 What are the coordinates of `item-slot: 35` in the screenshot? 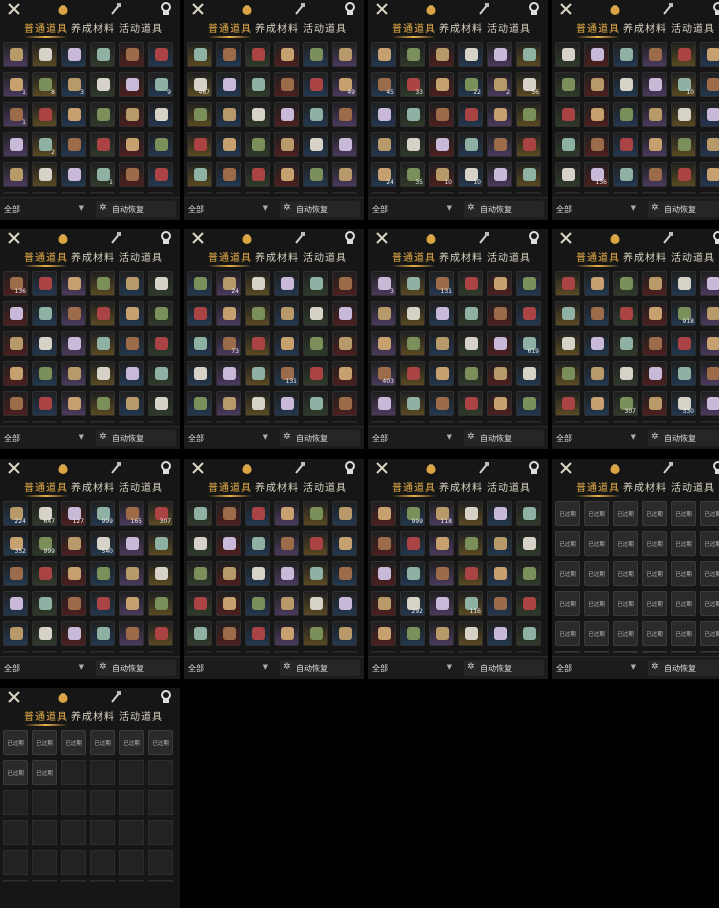 It's located at (412, 174).